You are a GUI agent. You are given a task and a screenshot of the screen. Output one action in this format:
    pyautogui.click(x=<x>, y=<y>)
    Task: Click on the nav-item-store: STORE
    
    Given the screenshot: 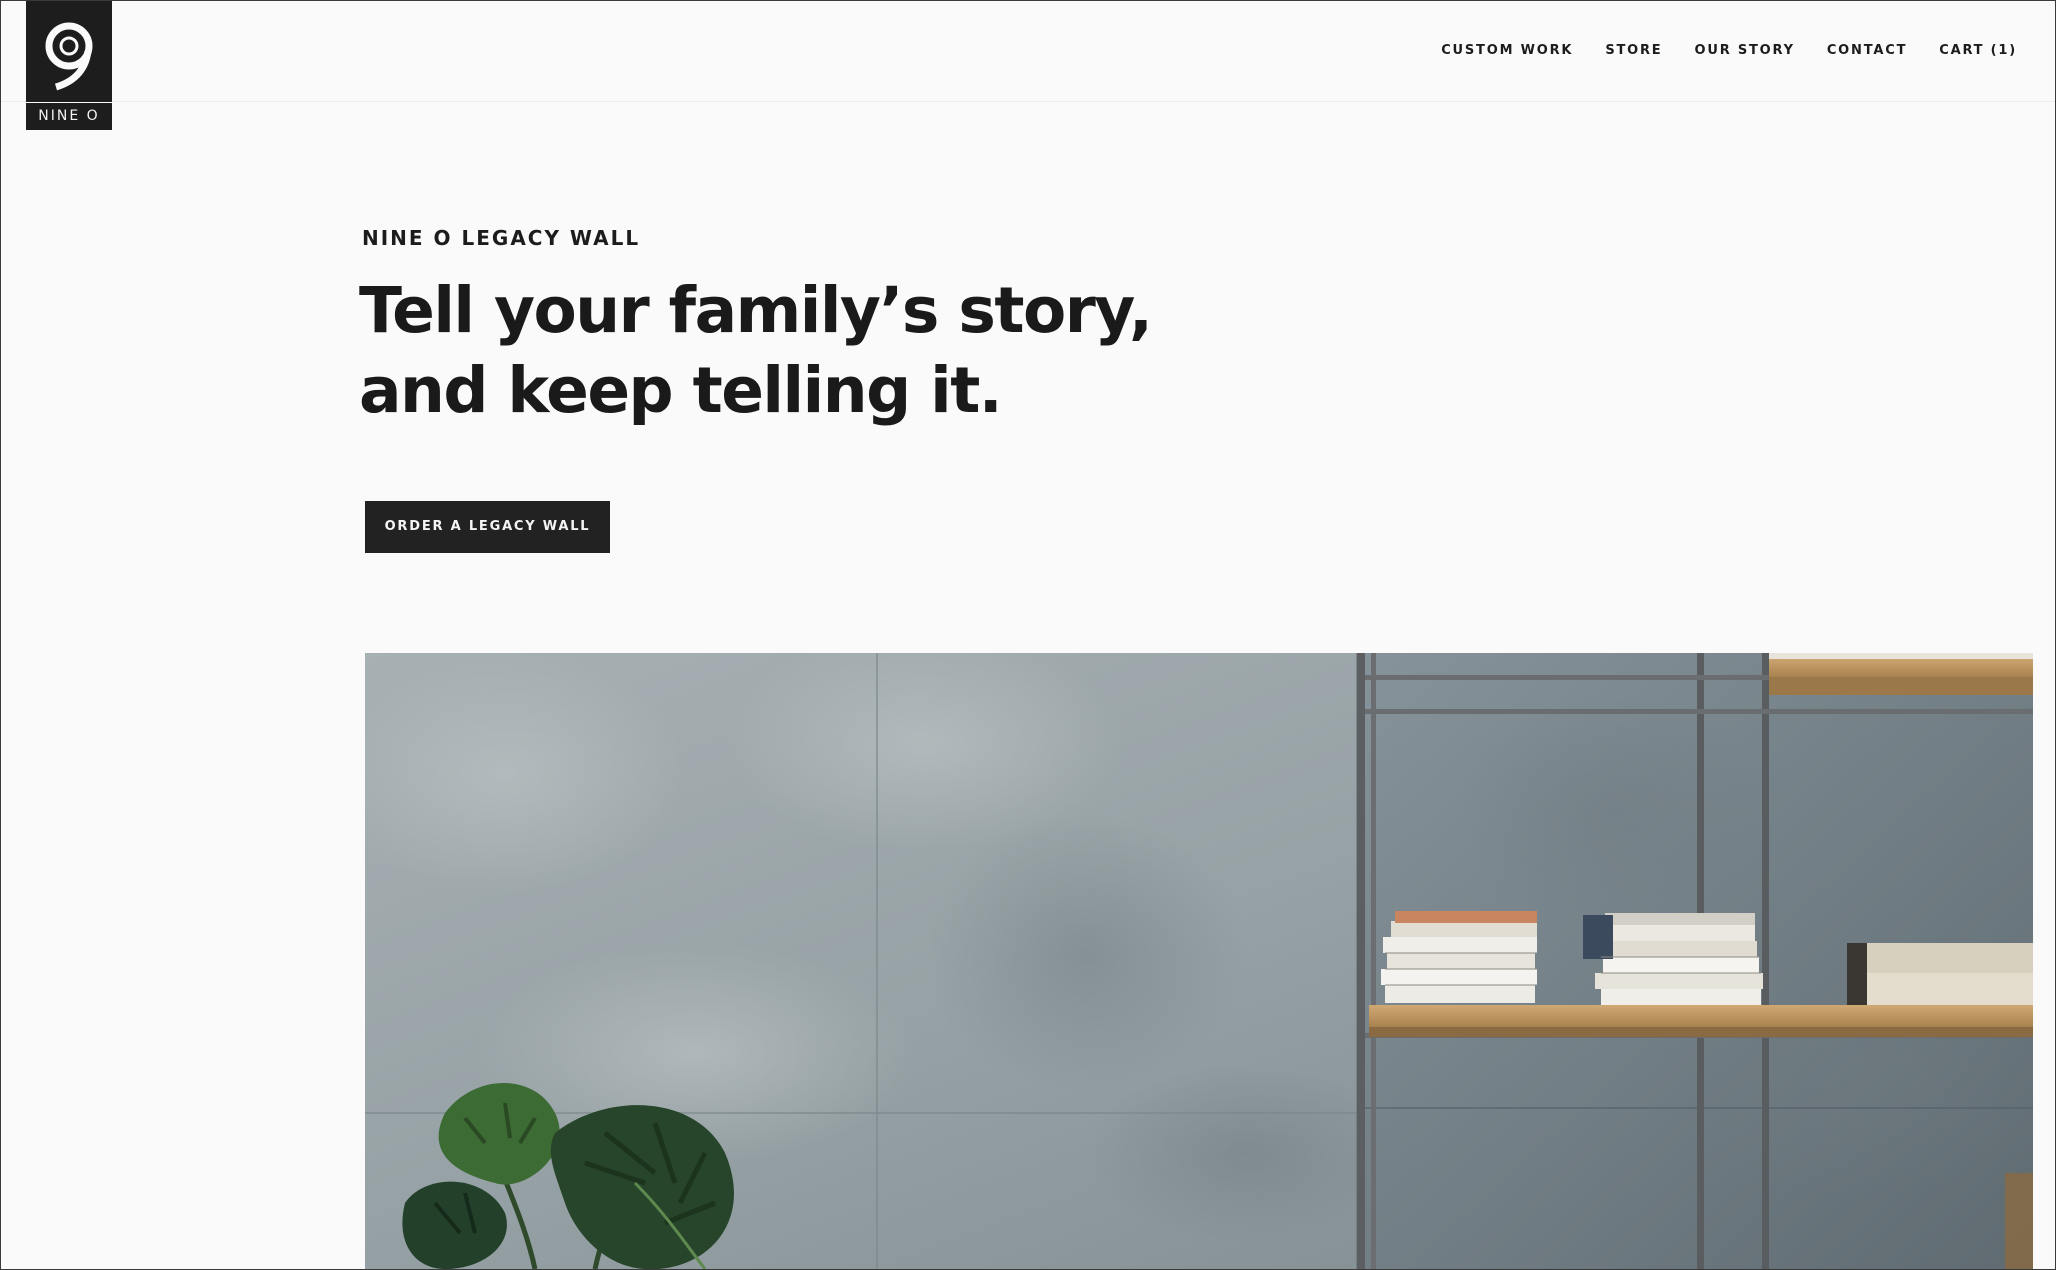 What is the action you would take?
    pyautogui.click(x=1633, y=51)
    